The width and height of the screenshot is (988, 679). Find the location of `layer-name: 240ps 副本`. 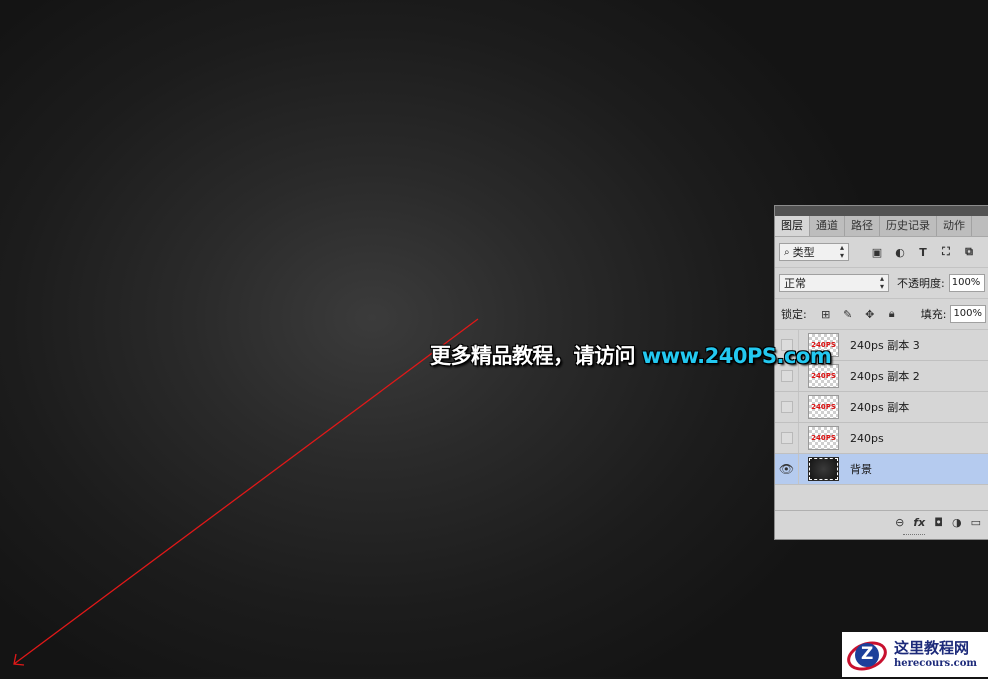

layer-name: 240ps 副本 is located at coordinates (880, 407).